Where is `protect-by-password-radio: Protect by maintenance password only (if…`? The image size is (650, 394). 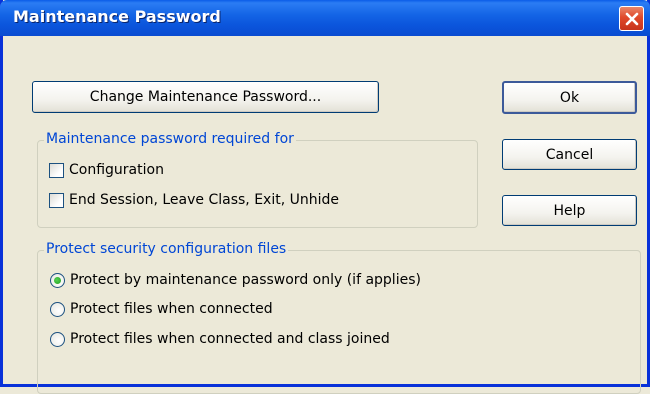
protect-by-password-radio: Protect by maintenance password only (if… is located at coordinates (235, 280).